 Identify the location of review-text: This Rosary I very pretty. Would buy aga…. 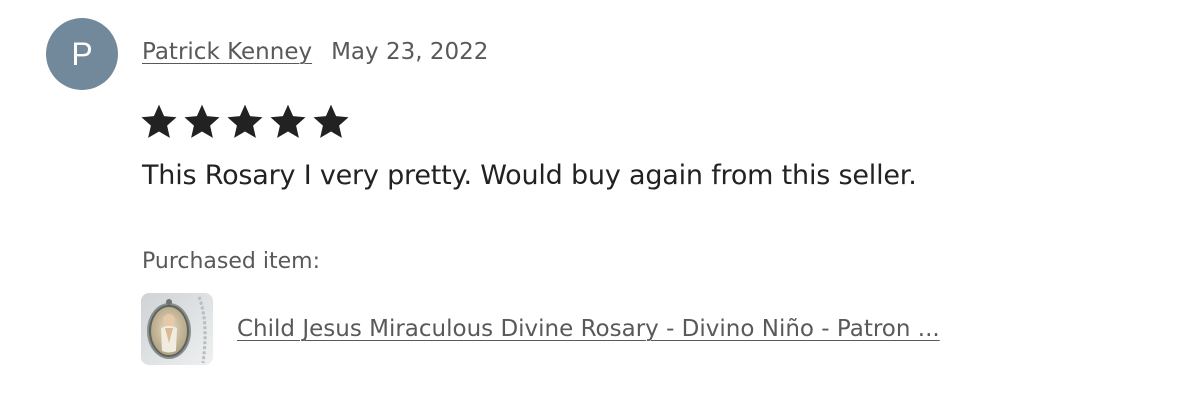
(529, 175).